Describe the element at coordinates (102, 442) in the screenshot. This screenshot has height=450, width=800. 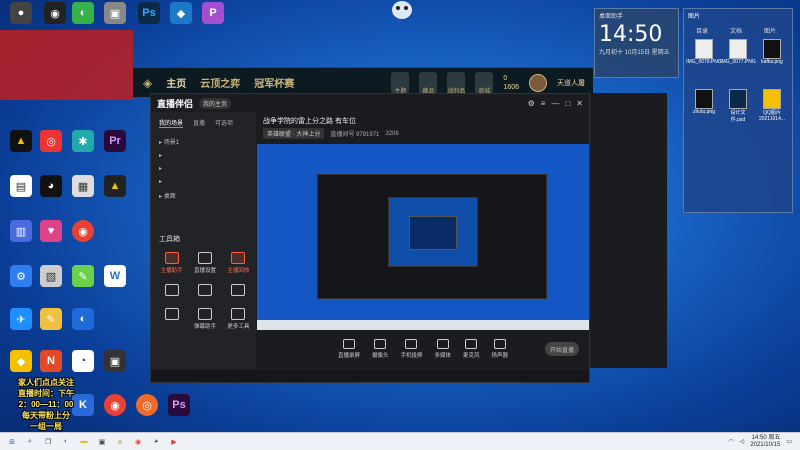
I see `store-icon: ▣` at that location.